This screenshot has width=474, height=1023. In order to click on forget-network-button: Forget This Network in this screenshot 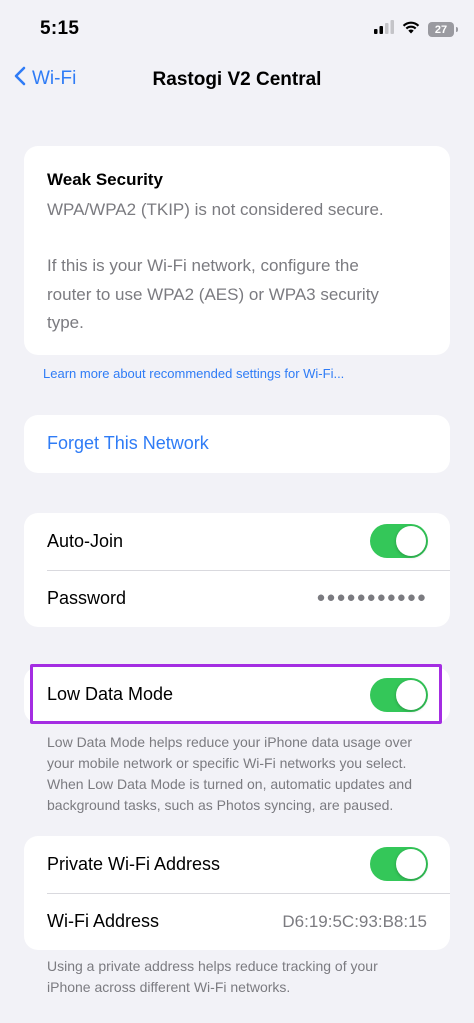, I will do `click(128, 443)`.